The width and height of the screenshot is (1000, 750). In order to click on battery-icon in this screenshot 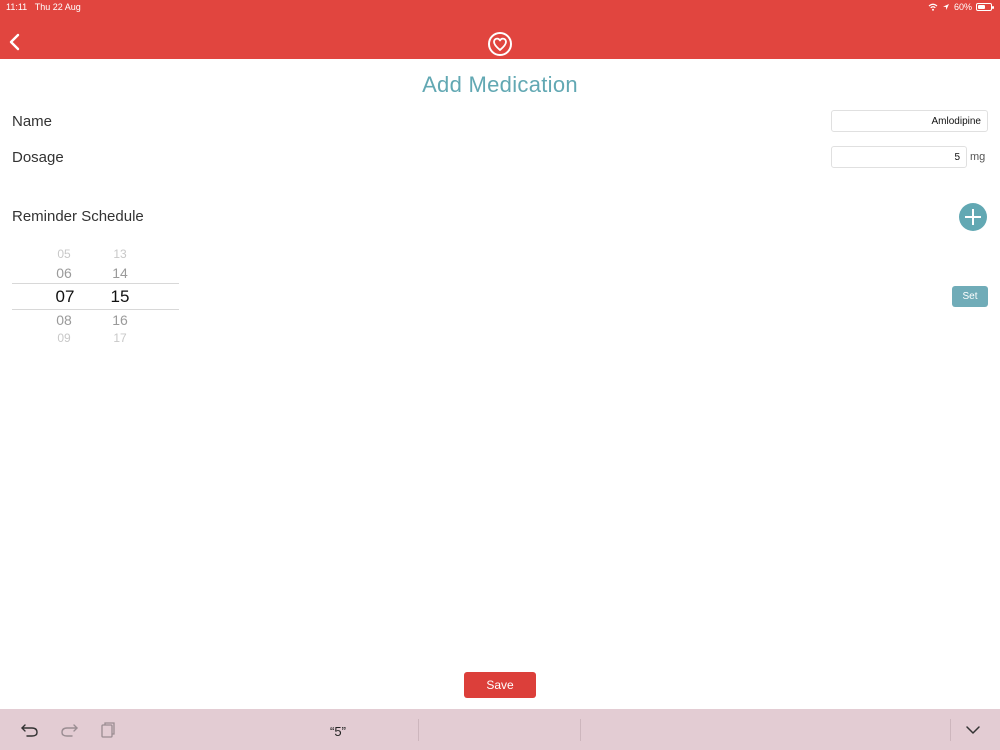, I will do `click(985, 7)`.